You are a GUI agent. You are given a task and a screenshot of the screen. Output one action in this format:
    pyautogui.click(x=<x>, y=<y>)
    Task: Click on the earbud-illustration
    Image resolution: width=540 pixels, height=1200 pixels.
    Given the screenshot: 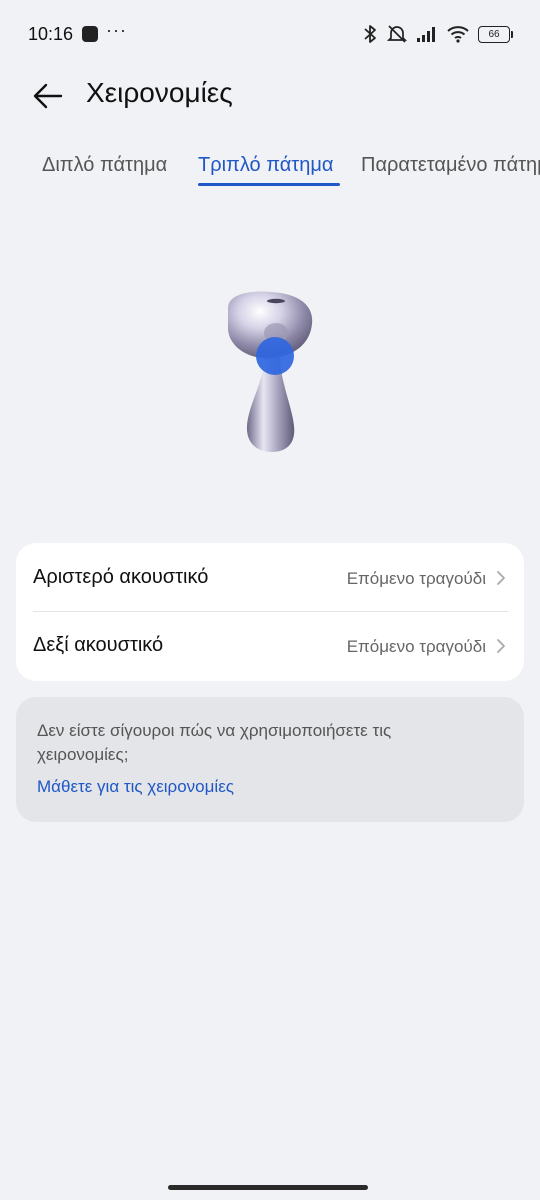 What is the action you would take?
    pyautogui.click(x=270, y=371)
    